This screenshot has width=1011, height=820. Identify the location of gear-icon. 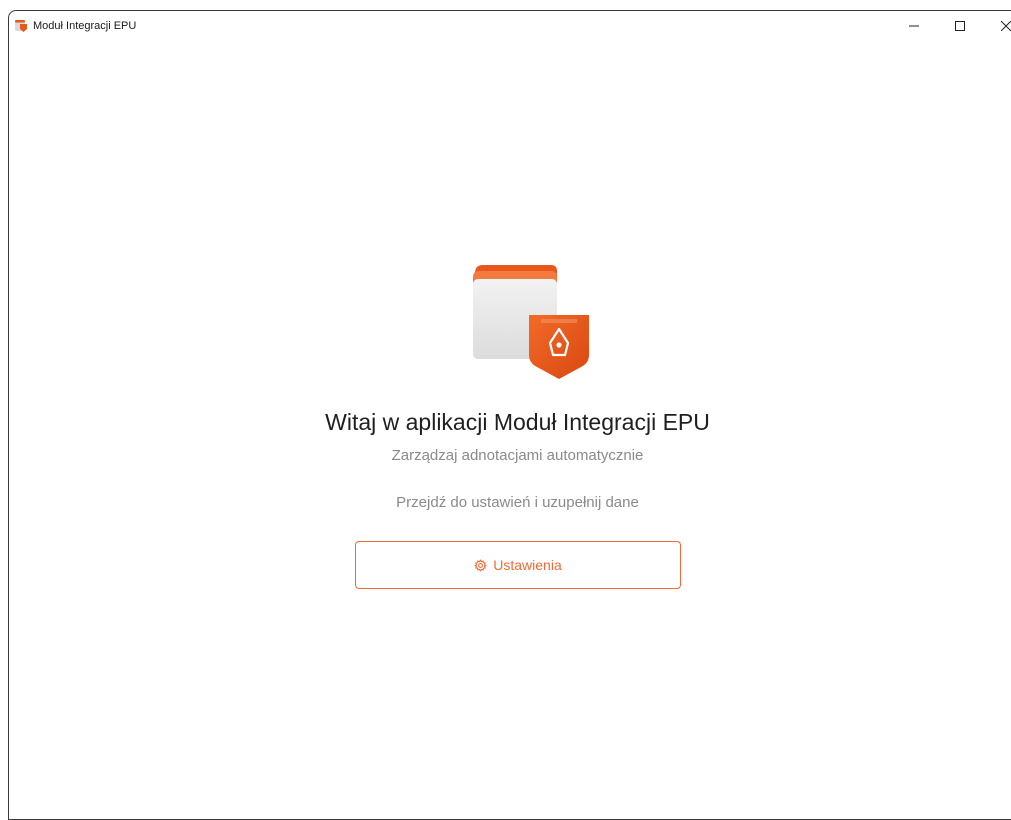
(481, 565).